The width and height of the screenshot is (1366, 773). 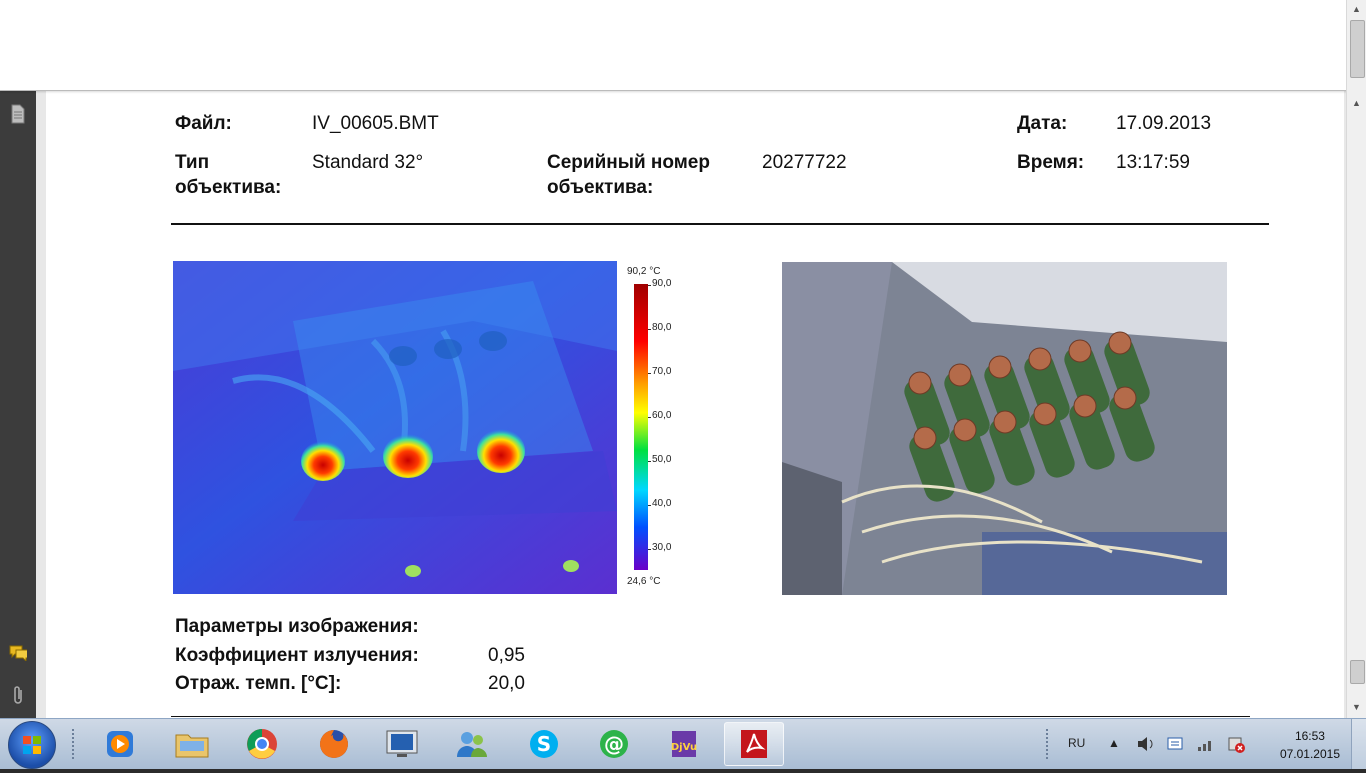 What do you see at coordinates (1146, 744) in the screenshot?
I see `volume-icon` at bounding box center [1146, 744].